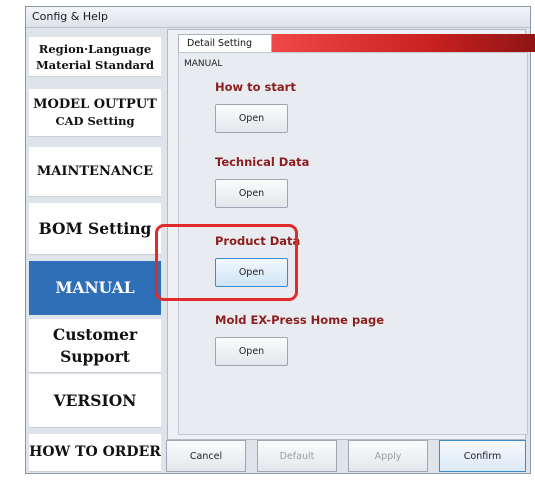 This screenshot has width=535, height=480. What do you see at coordinates (70, 16) in the screenshot?
I see `window-title: Config & Help` at bounding box center [70, 16].